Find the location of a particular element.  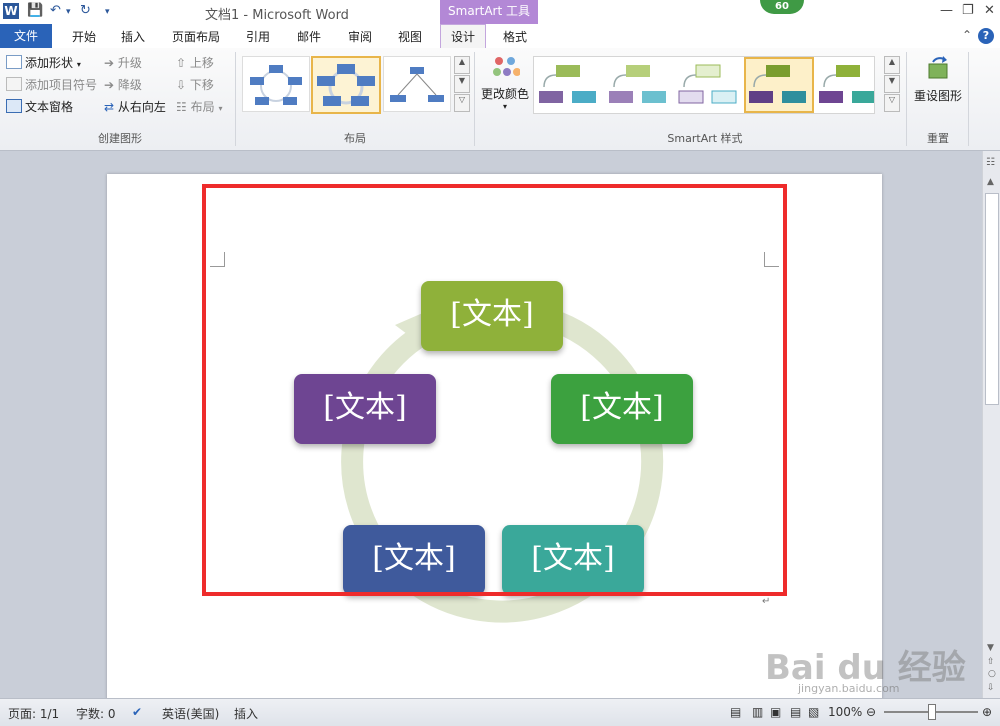

insert-mode: 插入 is located at coordinates (246, 713).